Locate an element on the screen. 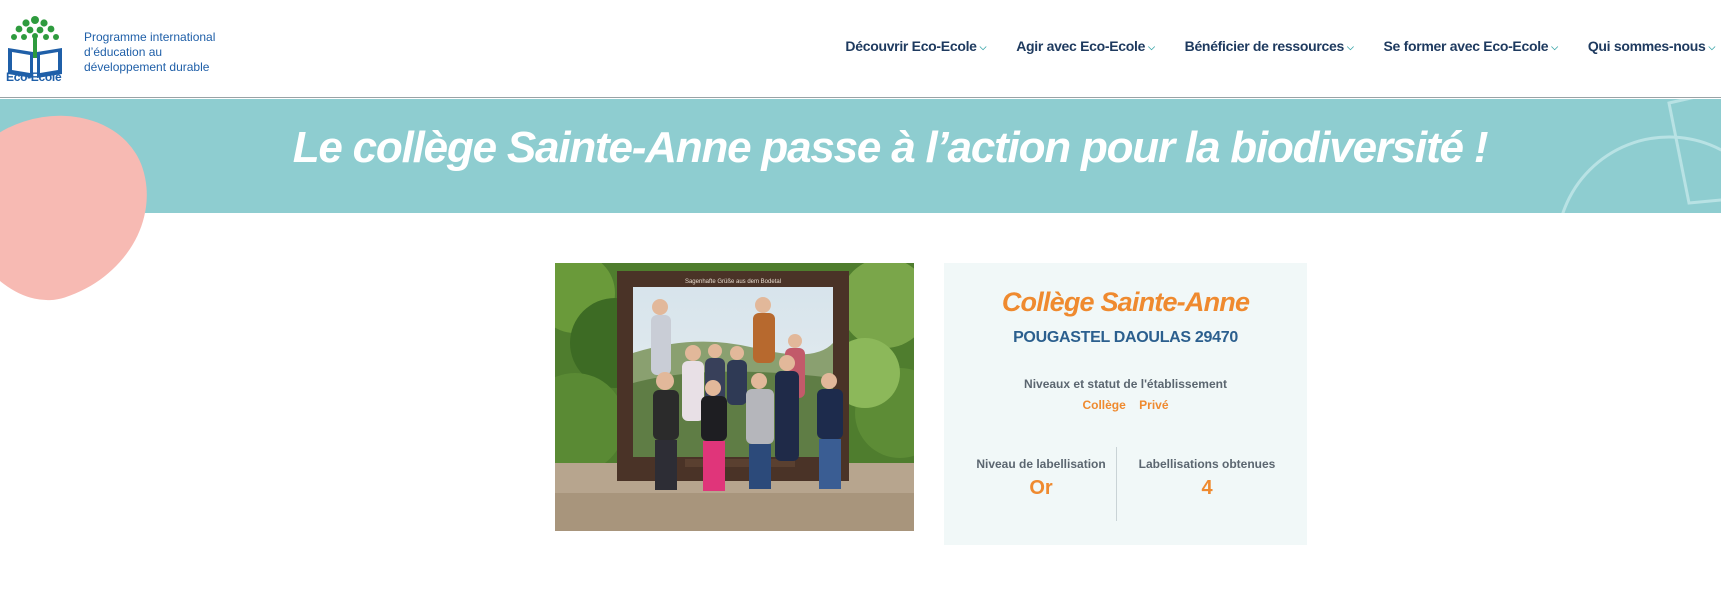 The width and height of the screenshot is (1721, 592). stat-value: Or is located at coordinates (1041, 488).